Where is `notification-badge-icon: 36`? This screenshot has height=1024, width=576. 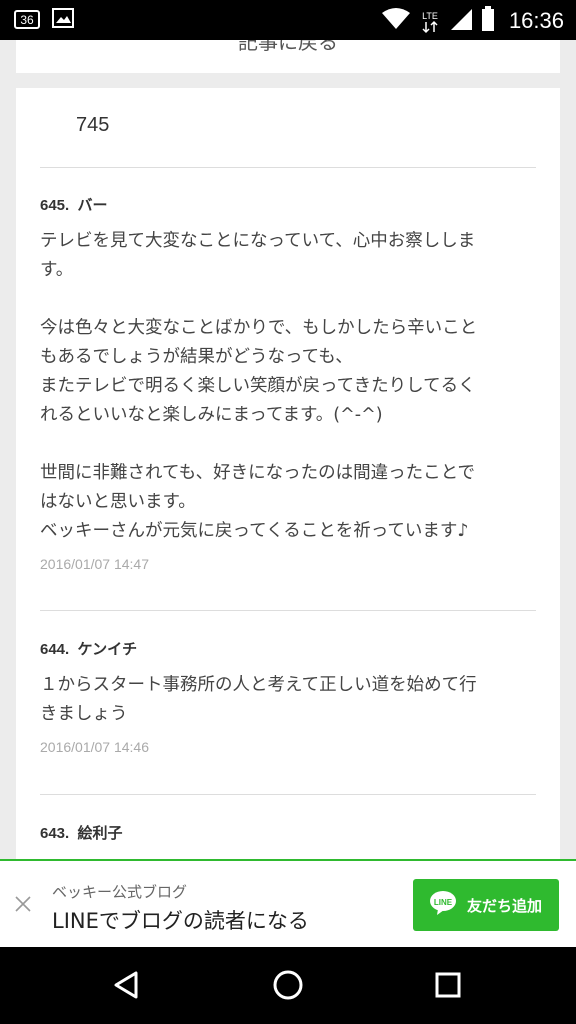 notification-badge-icon: 36 is located at coordinates (27, 18).